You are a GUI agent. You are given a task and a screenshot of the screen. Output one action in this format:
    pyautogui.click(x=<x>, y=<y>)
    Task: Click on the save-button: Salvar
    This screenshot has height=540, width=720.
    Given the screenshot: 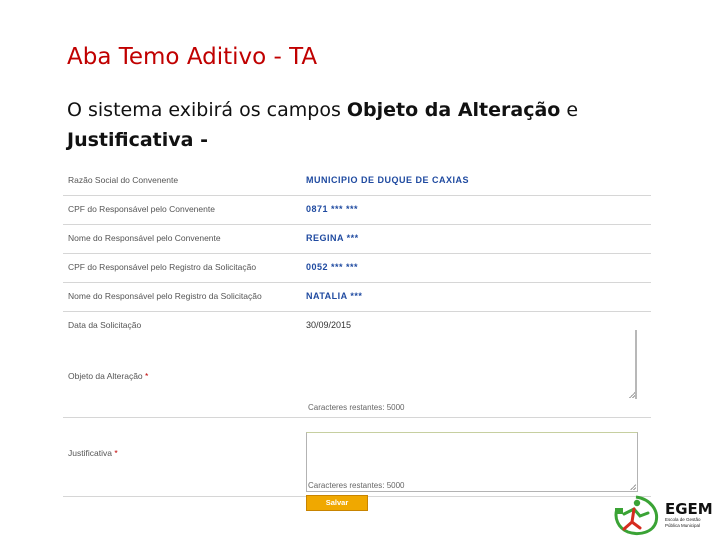 What is the action you would take?
    pyautogui.click(x=337, y=503)
    